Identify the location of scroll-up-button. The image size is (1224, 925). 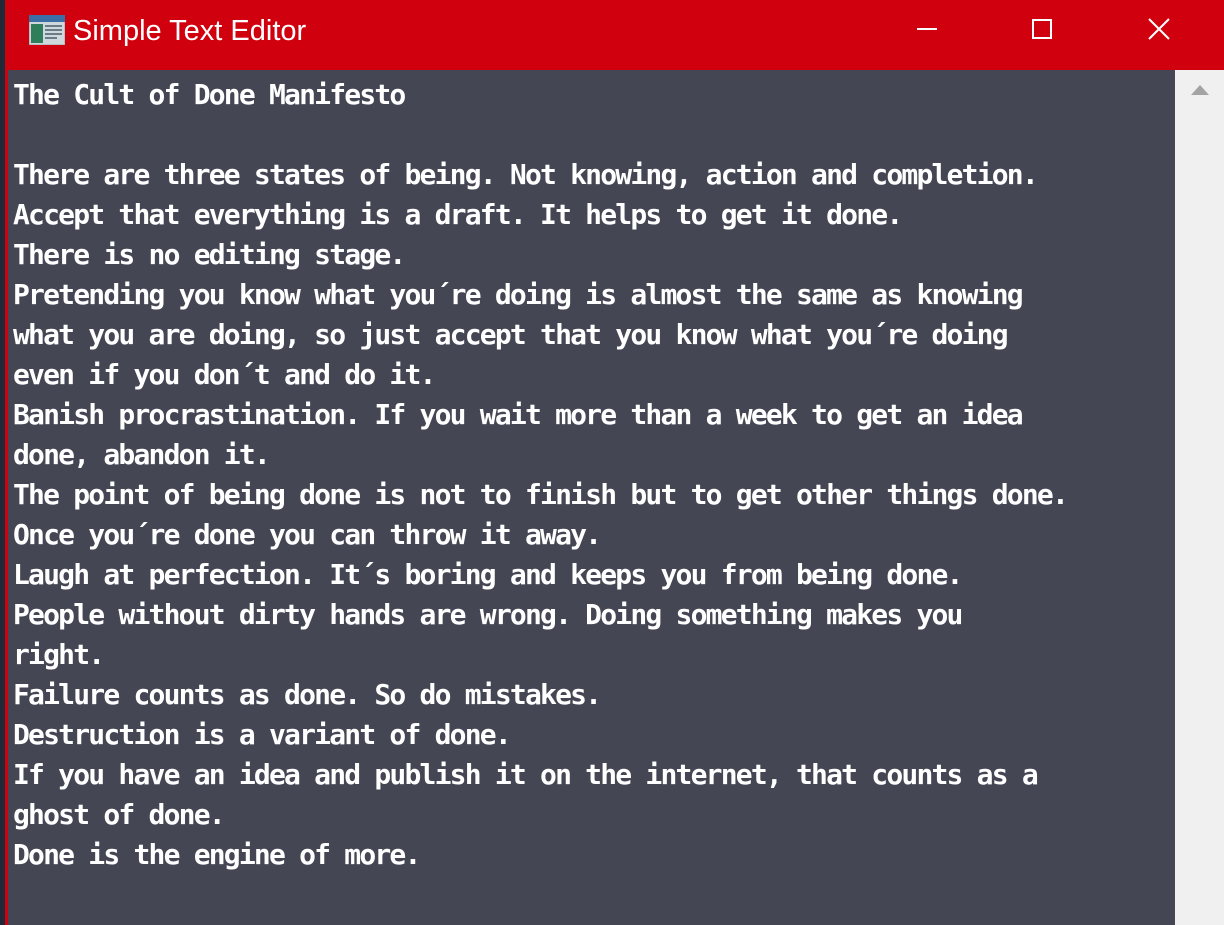
(1199, 91).